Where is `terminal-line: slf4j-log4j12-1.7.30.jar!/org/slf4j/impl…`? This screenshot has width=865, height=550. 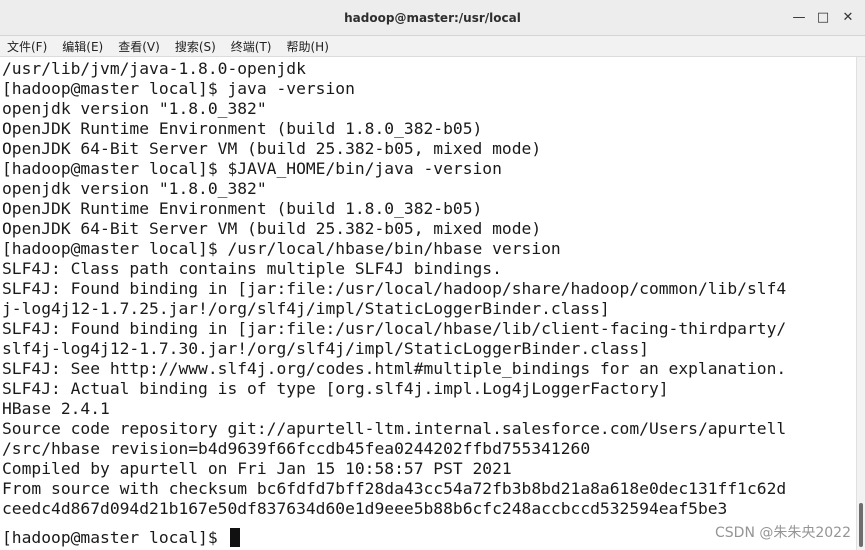 terminal-line: slf4j-log4j12-1.7.30.jar!/org/slf4j/impl… is located at coordinates (325, 348).